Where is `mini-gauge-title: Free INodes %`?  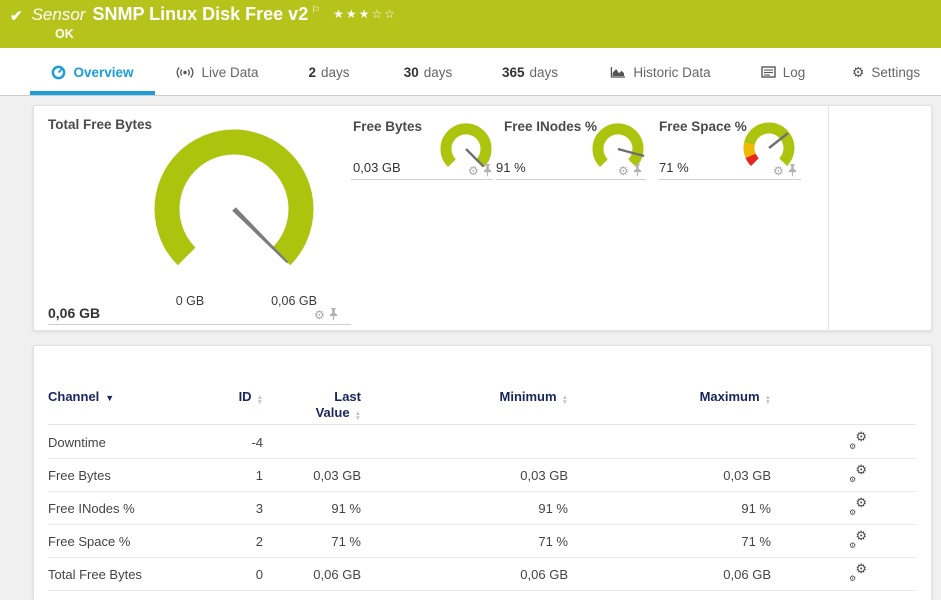 mini-gauge-title: Free INodes % is located at coordinates (551, 126).